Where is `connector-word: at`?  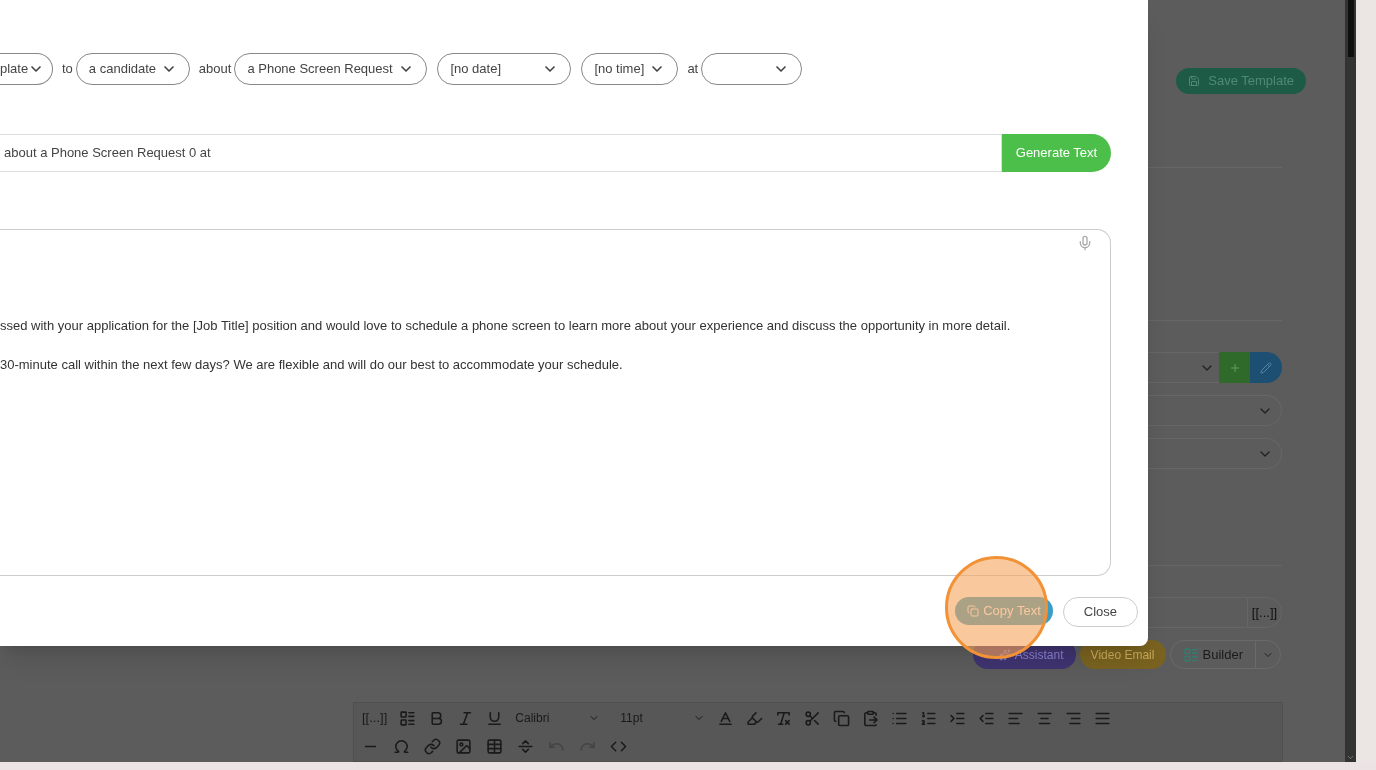
connector-word: at is located at coordinates (693, 69).